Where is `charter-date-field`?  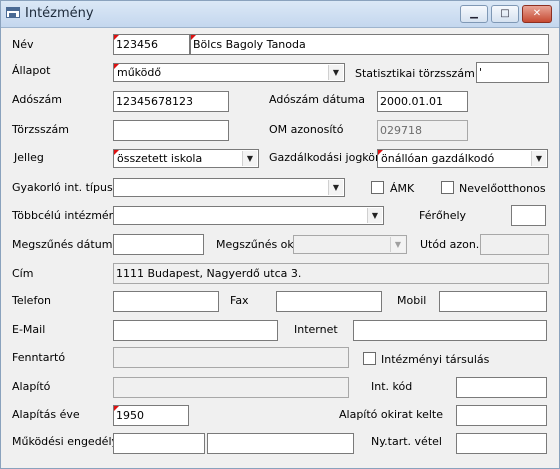 charter-date-field is located at coordinates (501, 415).